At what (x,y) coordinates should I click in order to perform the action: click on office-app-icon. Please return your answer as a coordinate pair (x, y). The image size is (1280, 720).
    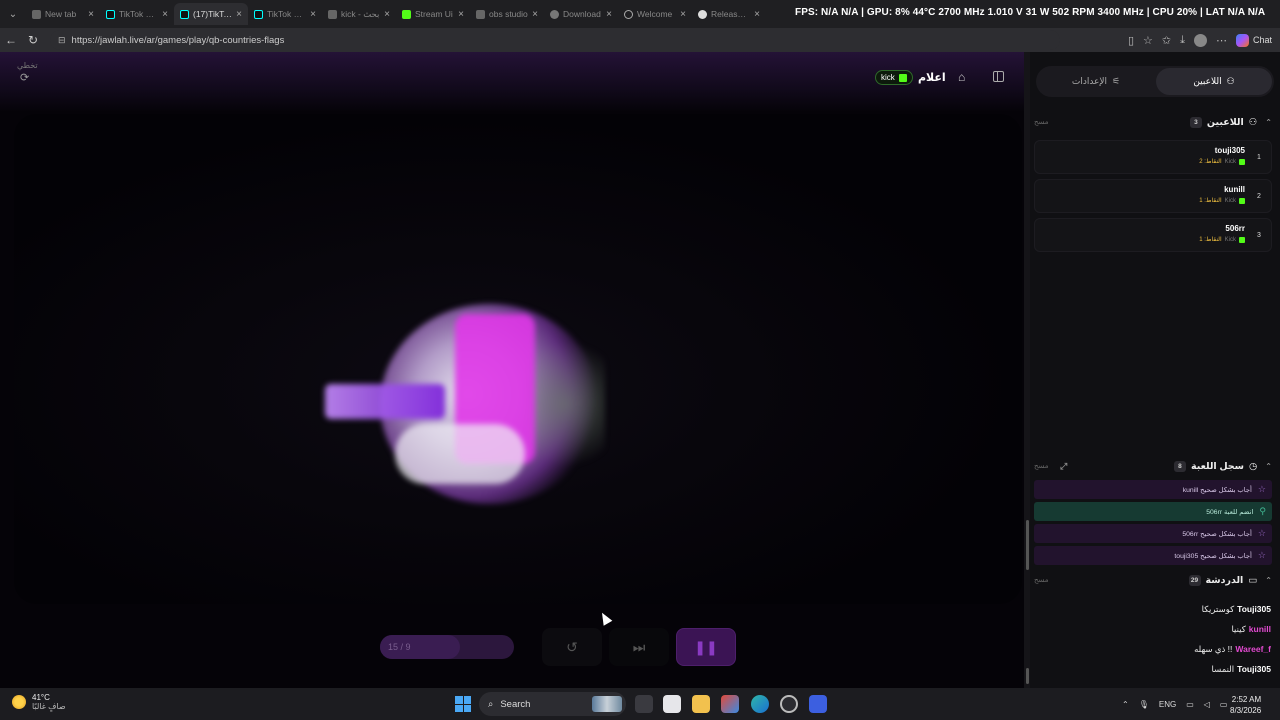
    Looking at the image, I should click on (730, 704).